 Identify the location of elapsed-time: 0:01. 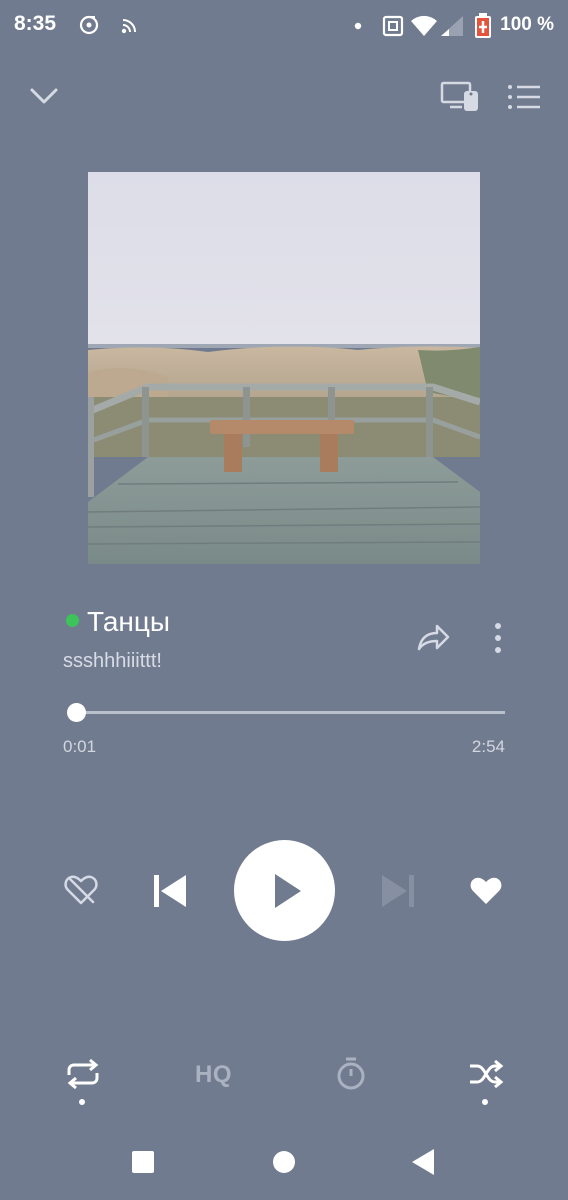
(80, 746).